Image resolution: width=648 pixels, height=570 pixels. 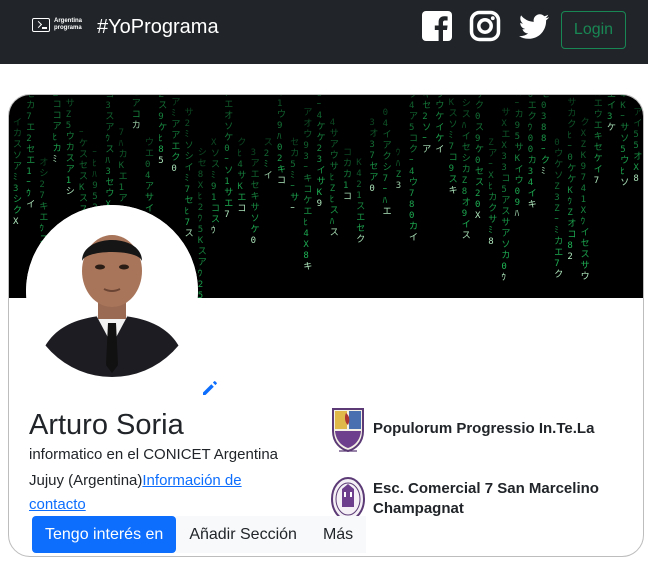 I want to click on site-title: #YoPrograma, so click(x=158, y=27).